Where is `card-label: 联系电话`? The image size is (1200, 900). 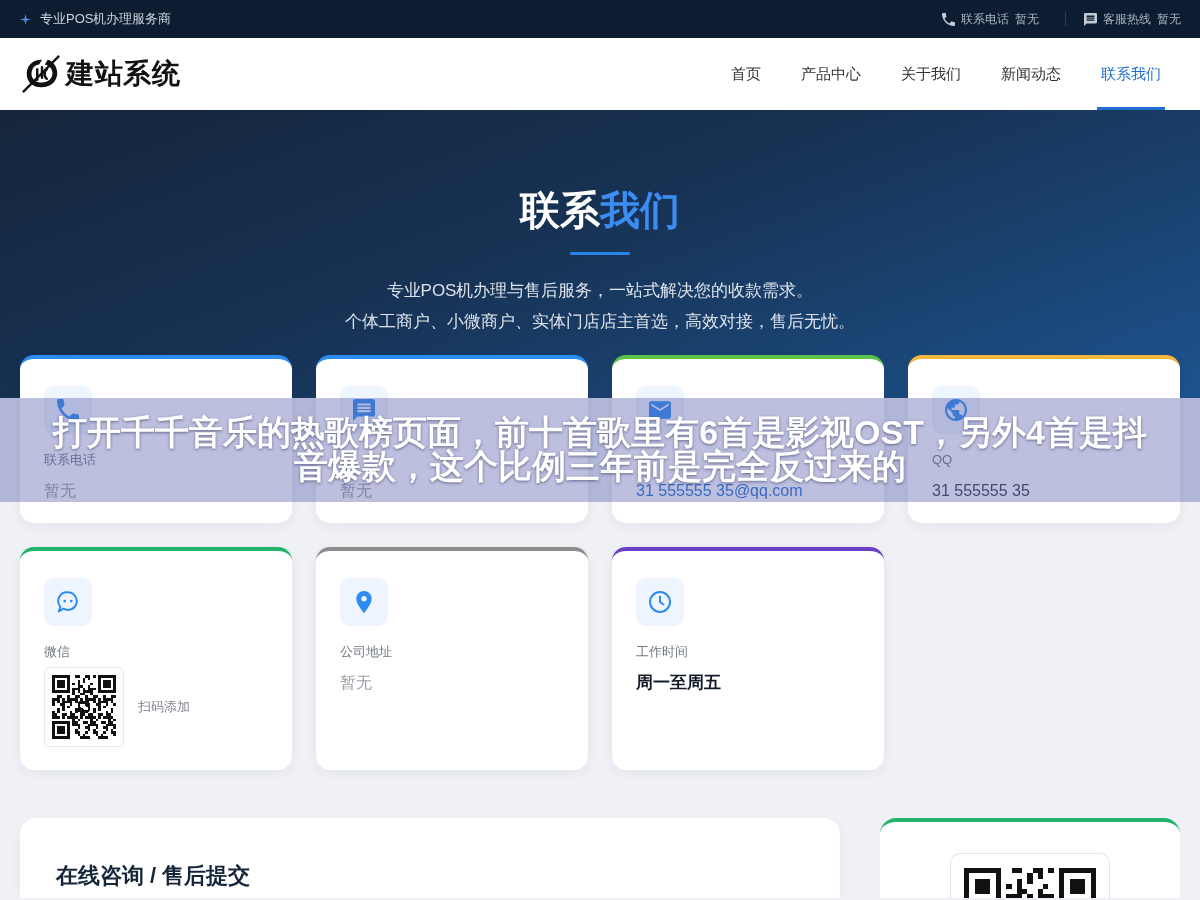 card-label: 联系电话 is located at coordinates (70, 460).